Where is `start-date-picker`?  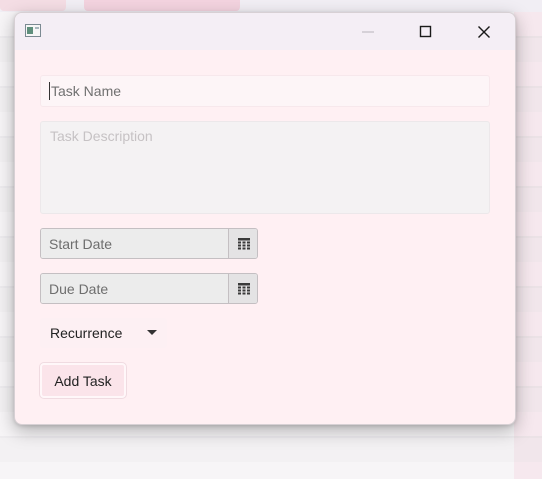
start-date-picker is located at coordinates (149, 243).